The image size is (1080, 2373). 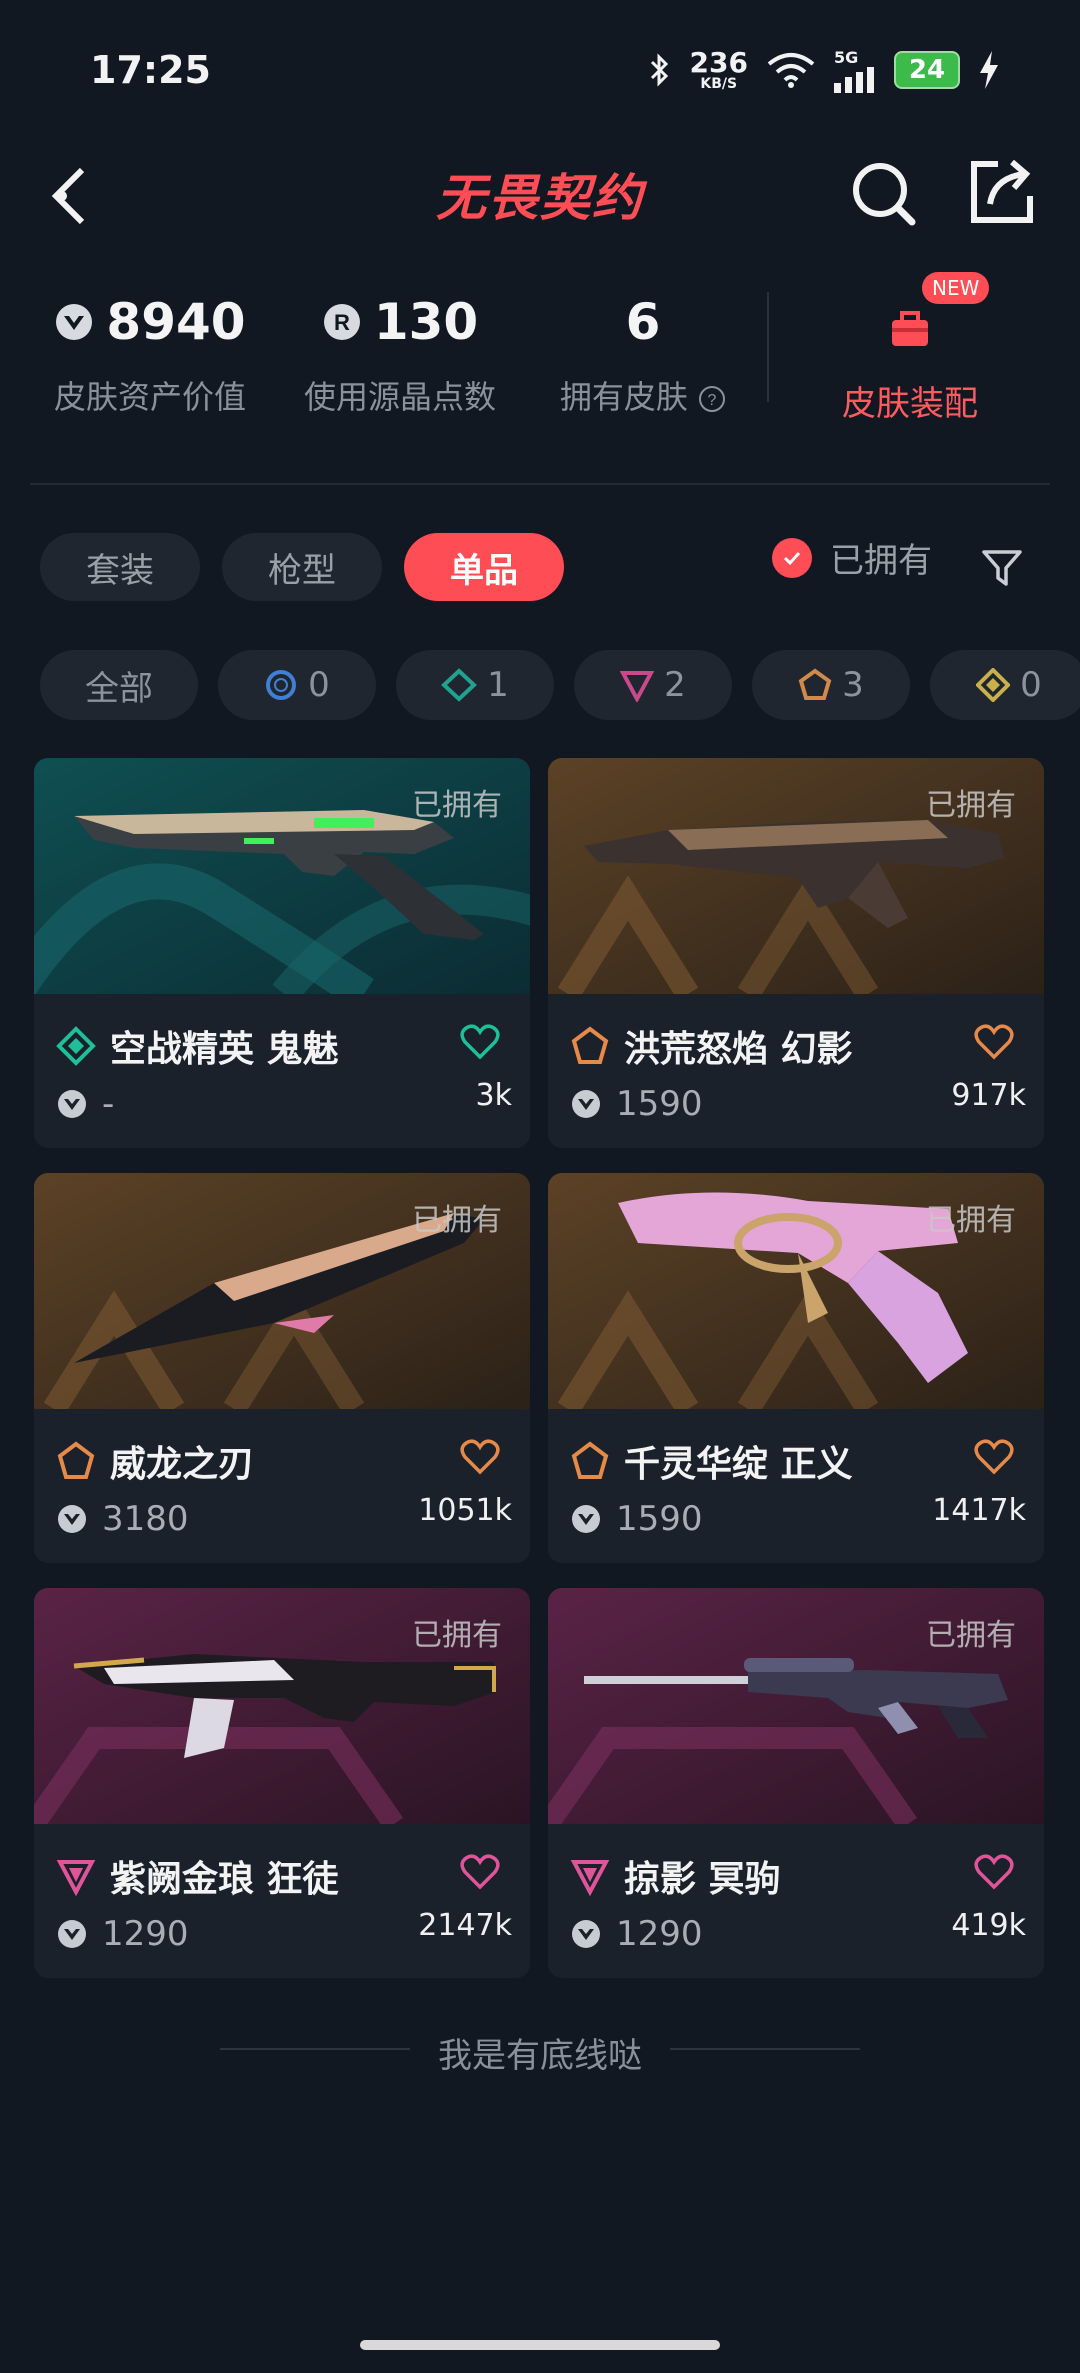 What do you see at coordinates (956, 288) in the screenshot?
I see `new-badge: NEW` at bounding box center [956, 288].